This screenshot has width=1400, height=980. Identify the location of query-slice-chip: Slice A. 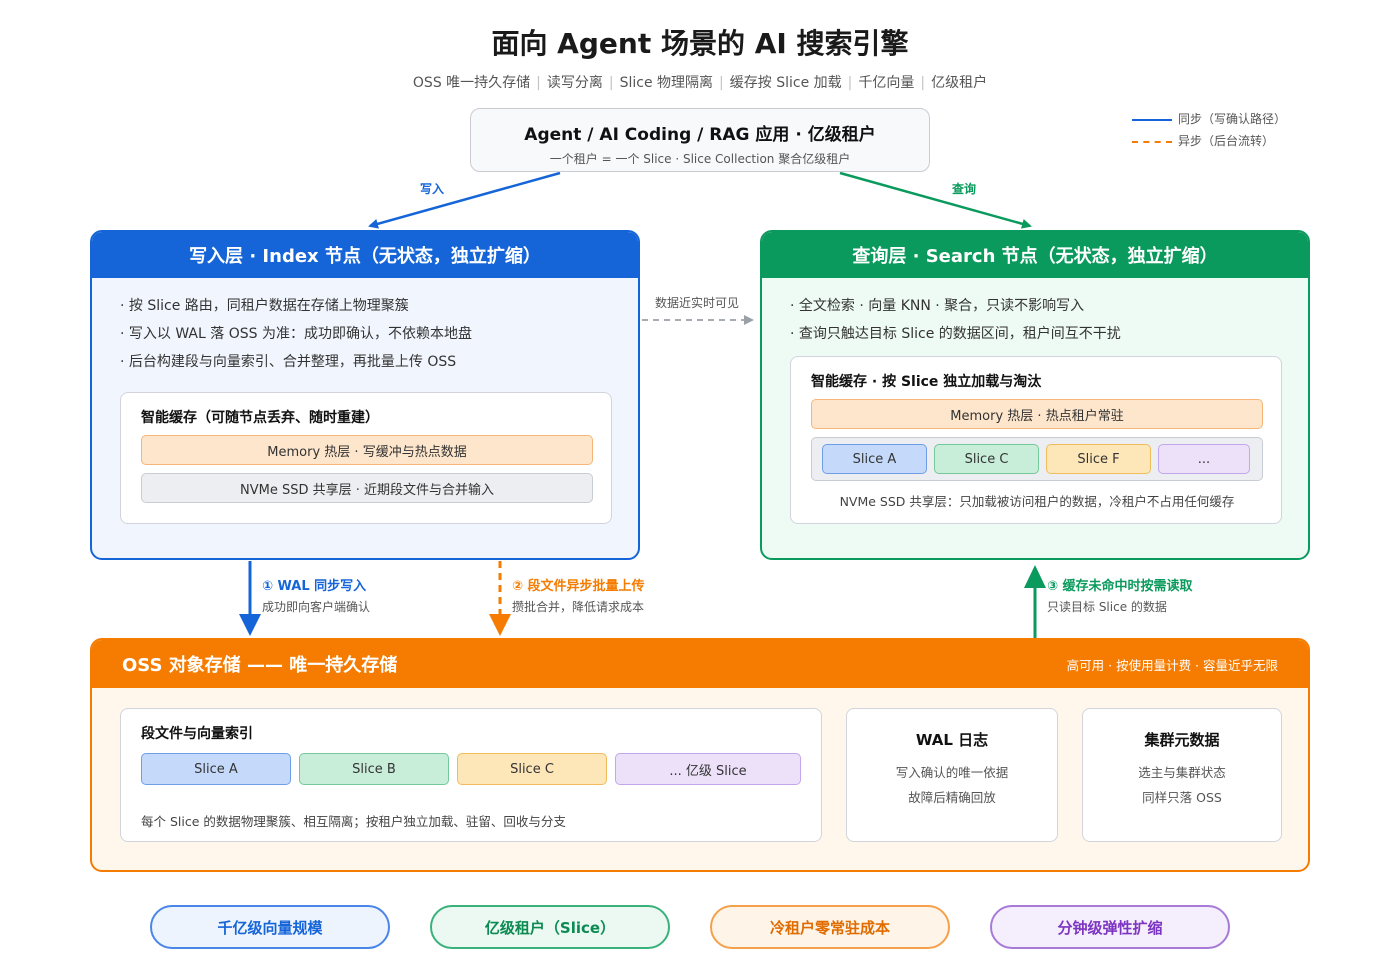
(874, 459).